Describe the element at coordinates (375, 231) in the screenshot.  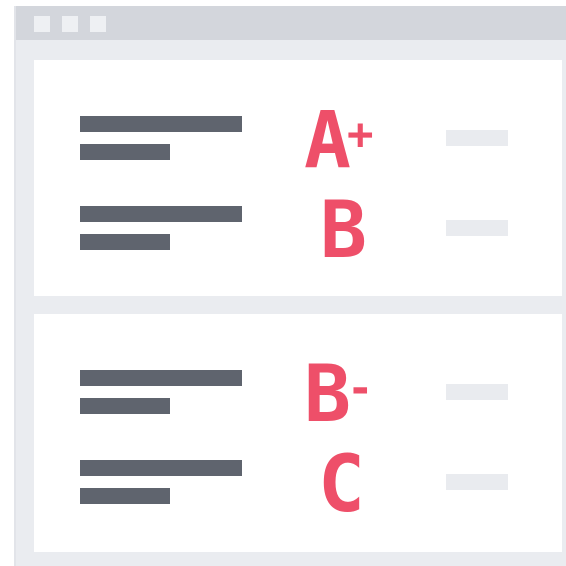
I see `grade-label: B` at that location.